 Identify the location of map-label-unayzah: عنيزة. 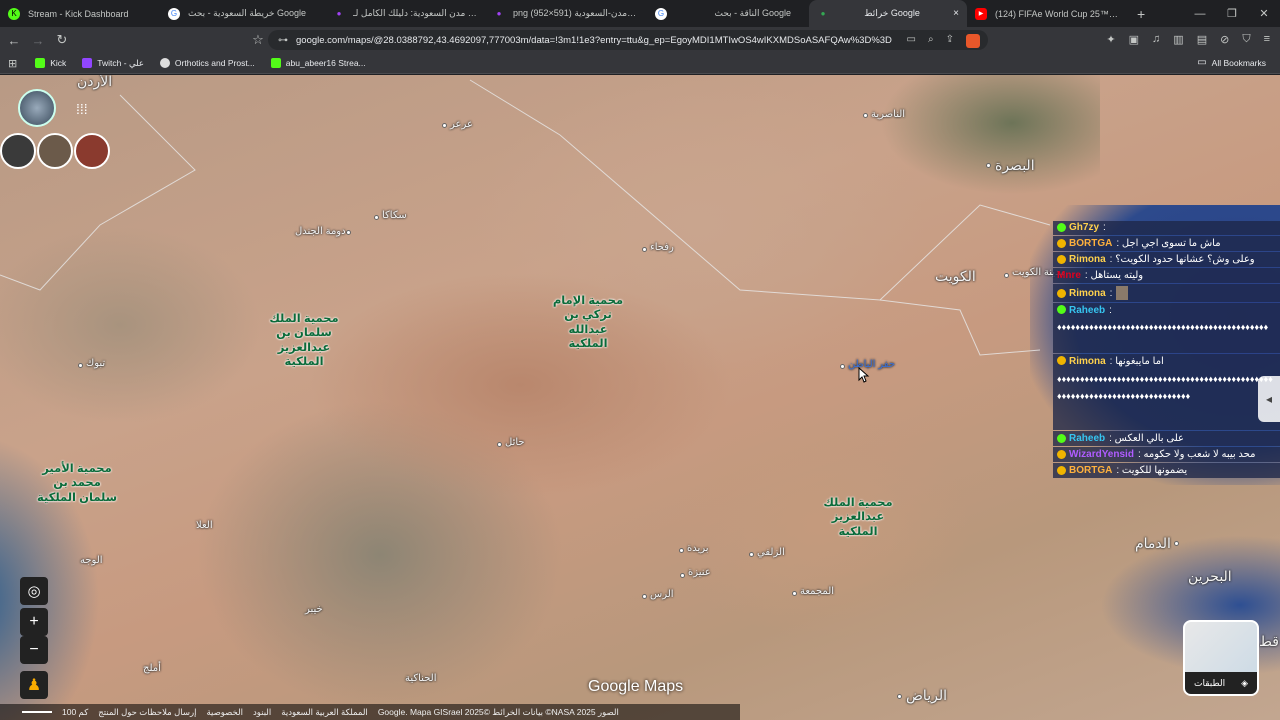
(699, 572).